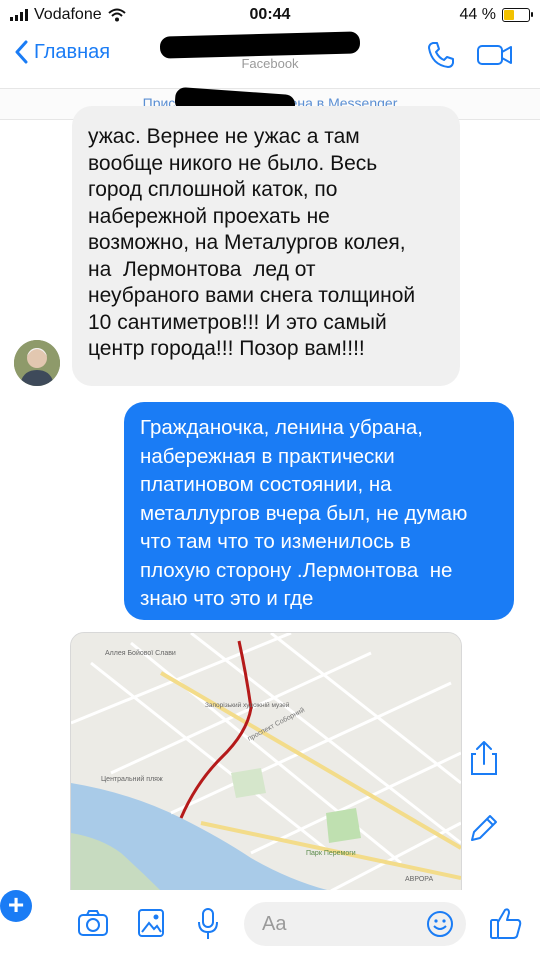  Describe the element at coordinates (304, 513) in the screenshot. I see `outgoing-line: металлургов вчера был, не думаю` at that location.